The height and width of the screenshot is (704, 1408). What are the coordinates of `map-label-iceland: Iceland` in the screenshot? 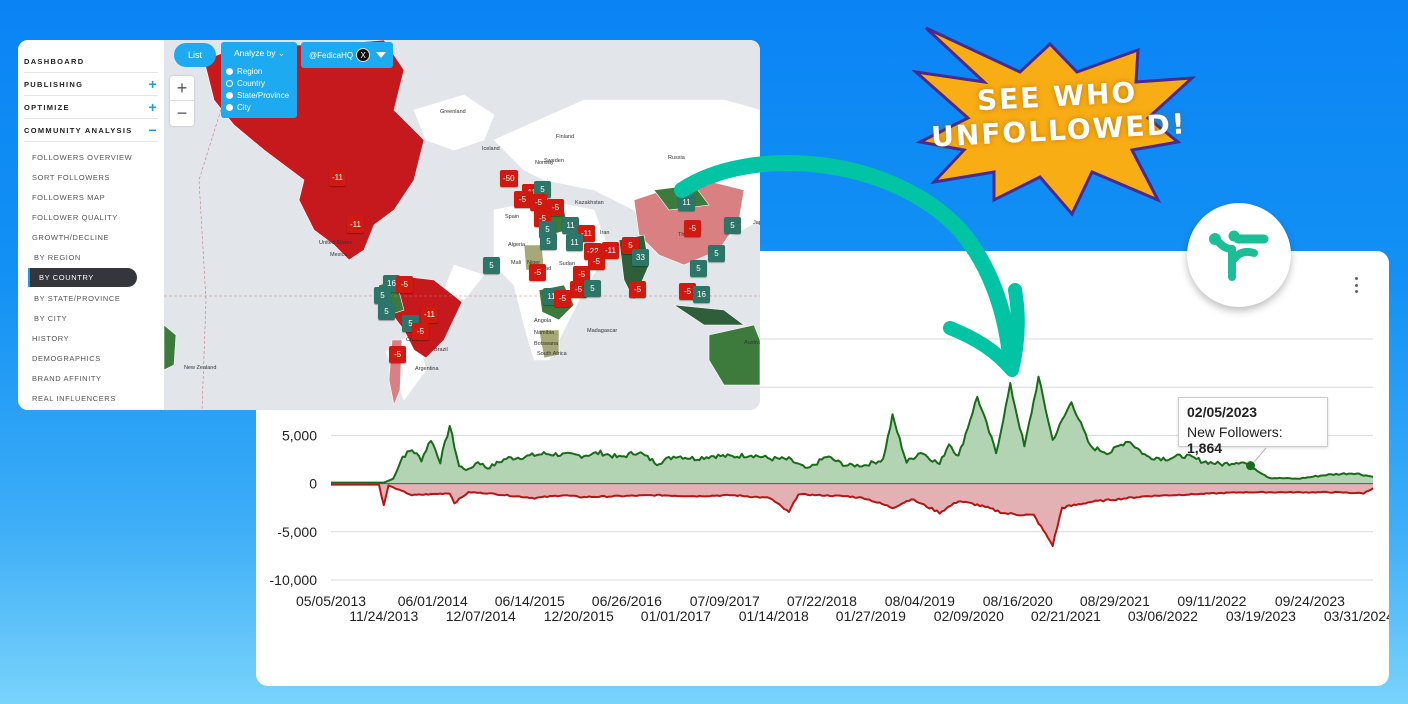 It's located at (491, 149).